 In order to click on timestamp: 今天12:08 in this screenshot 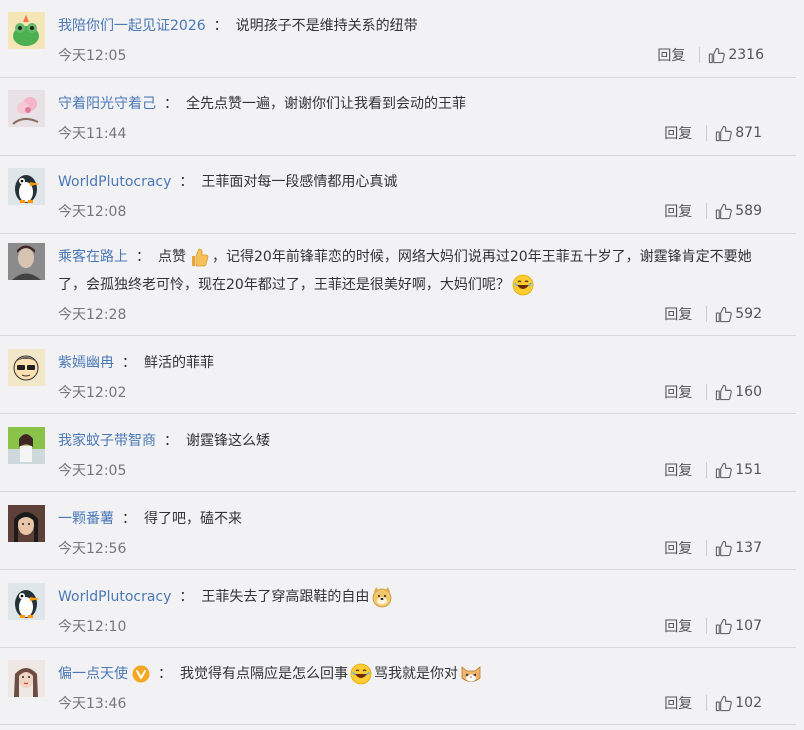, I will do `click(92, 212)`.